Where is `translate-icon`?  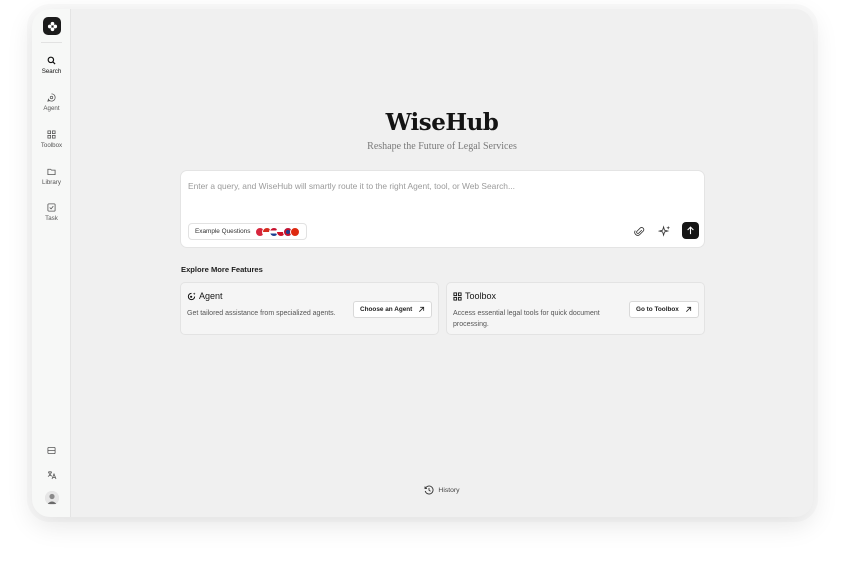 translate-icon is located at coordinates (51, 474).